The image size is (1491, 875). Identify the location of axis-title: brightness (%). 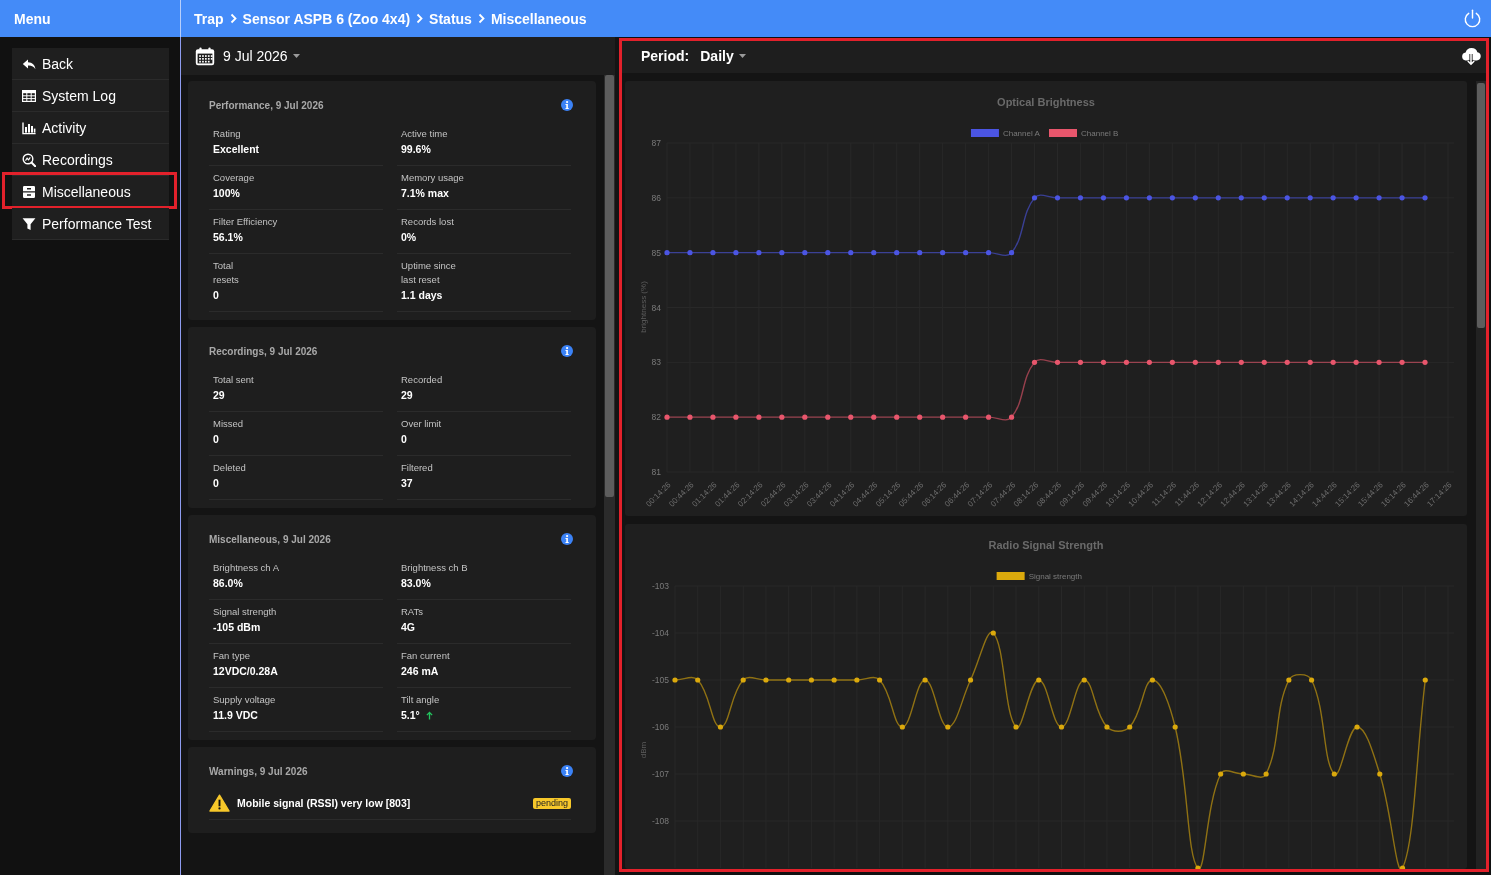
(643, 307).